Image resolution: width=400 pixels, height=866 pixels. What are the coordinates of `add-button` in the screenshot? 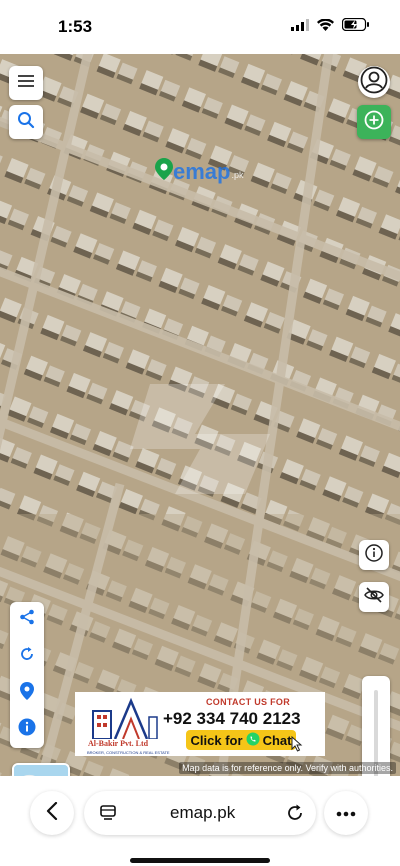 It's located at (374, 122).